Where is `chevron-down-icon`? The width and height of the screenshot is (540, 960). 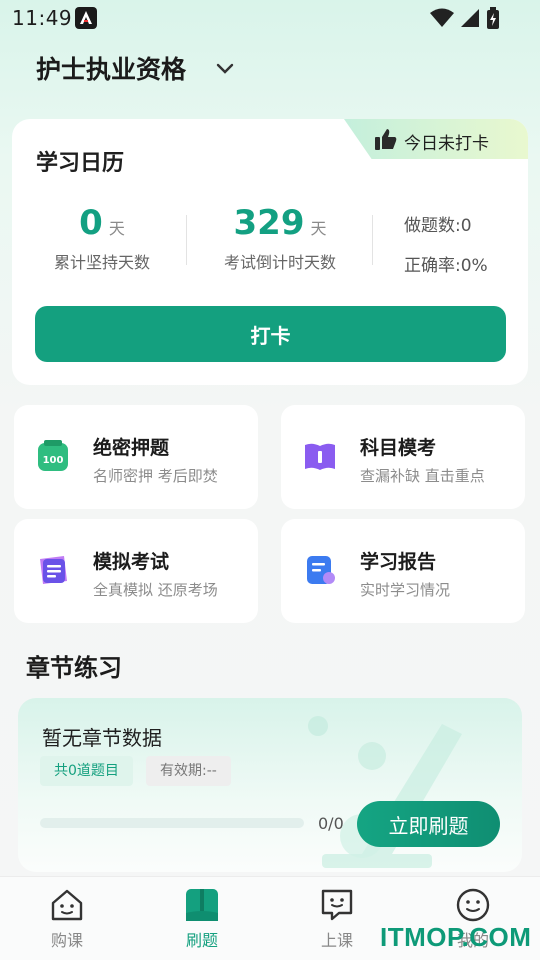 chevron-down-icon is located at coordinates (225, 69).